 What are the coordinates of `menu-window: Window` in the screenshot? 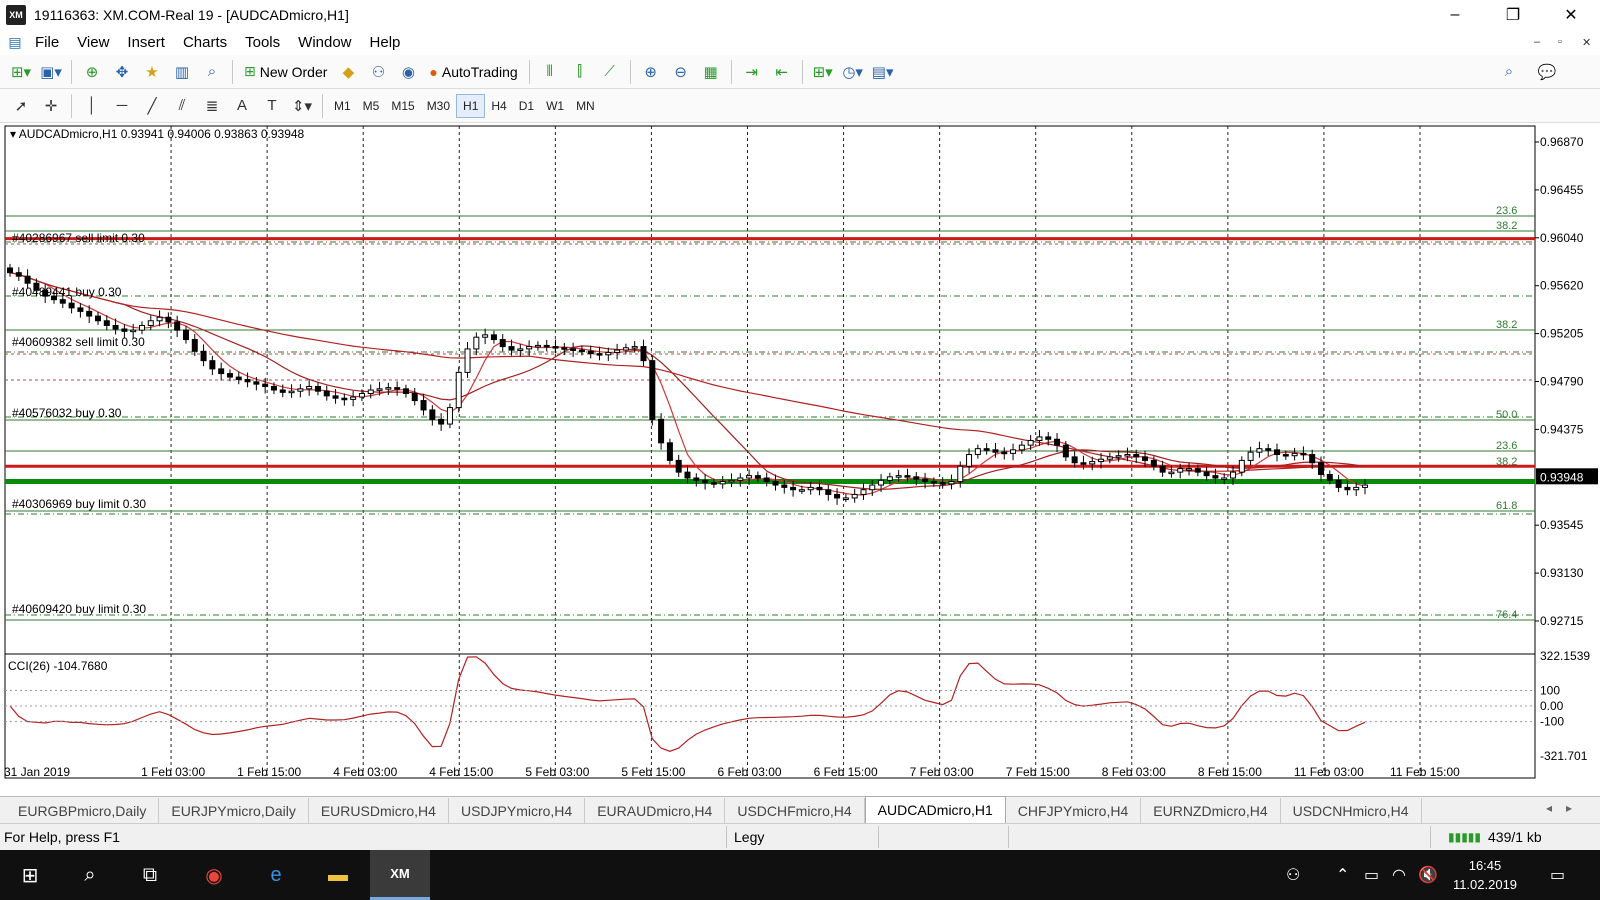 It's located at (324, 42).